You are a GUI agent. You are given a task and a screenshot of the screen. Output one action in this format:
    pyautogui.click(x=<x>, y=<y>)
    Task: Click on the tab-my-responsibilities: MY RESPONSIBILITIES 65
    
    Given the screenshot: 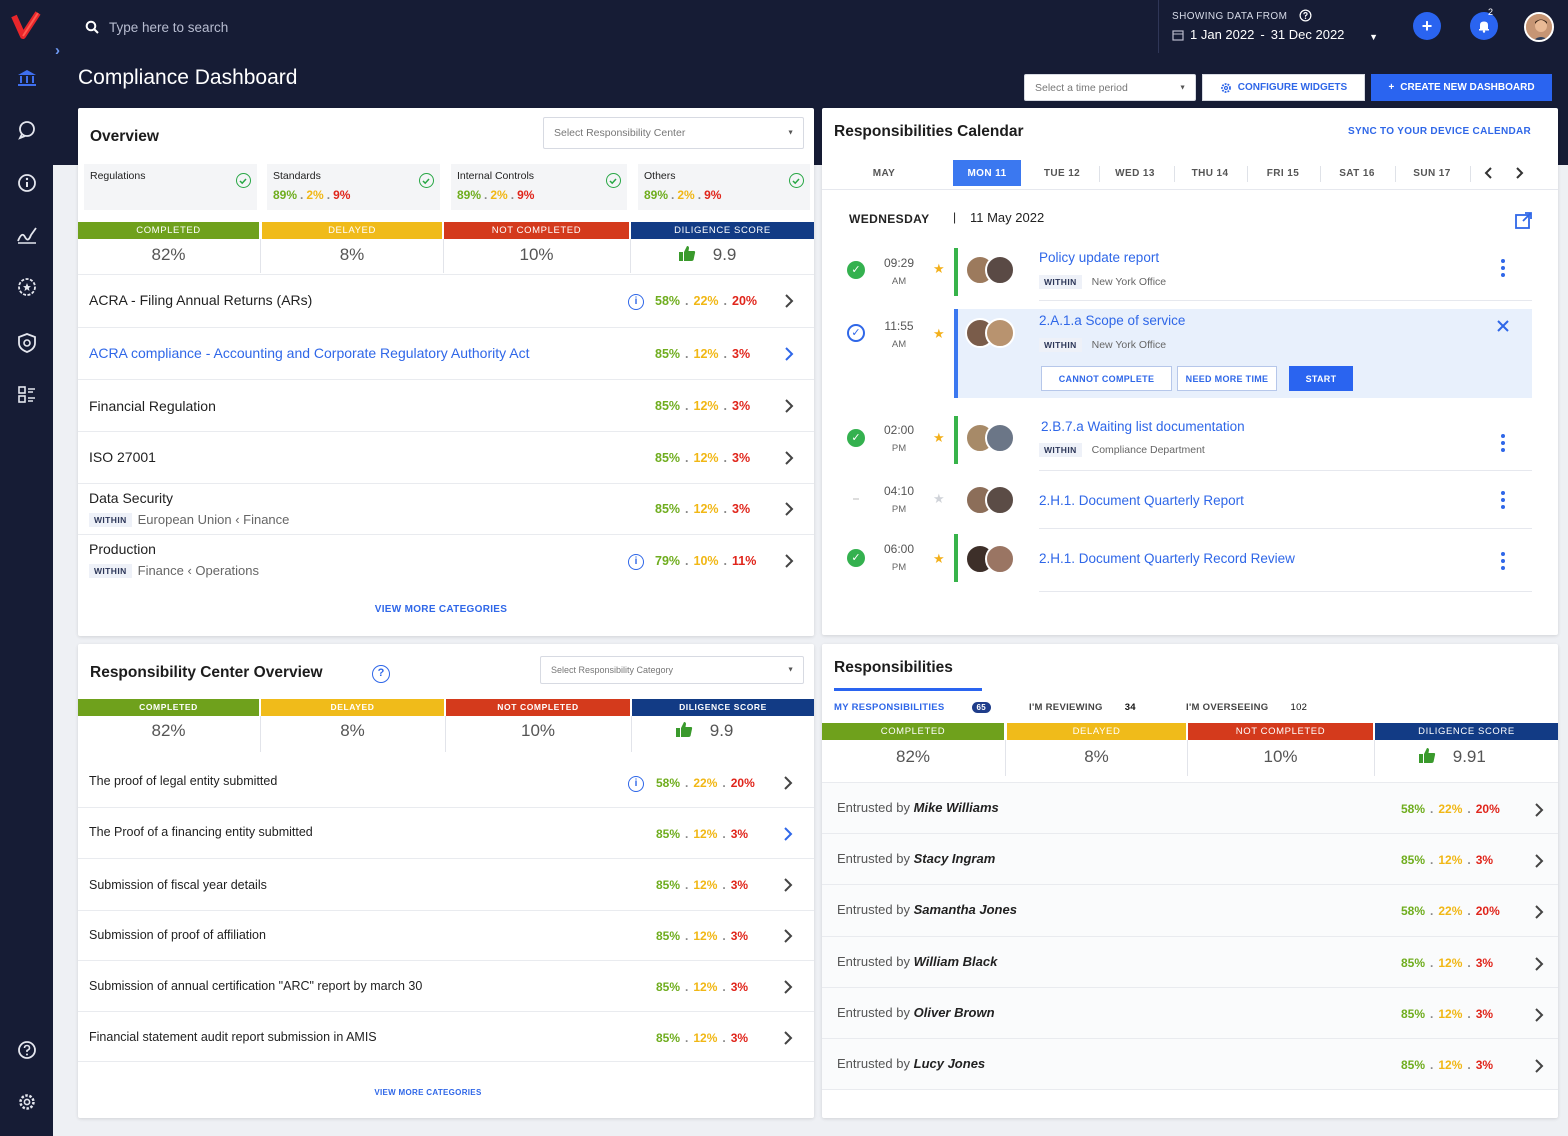 What is the action you would take?
    pyautogui.click(x=913, y=707)
    